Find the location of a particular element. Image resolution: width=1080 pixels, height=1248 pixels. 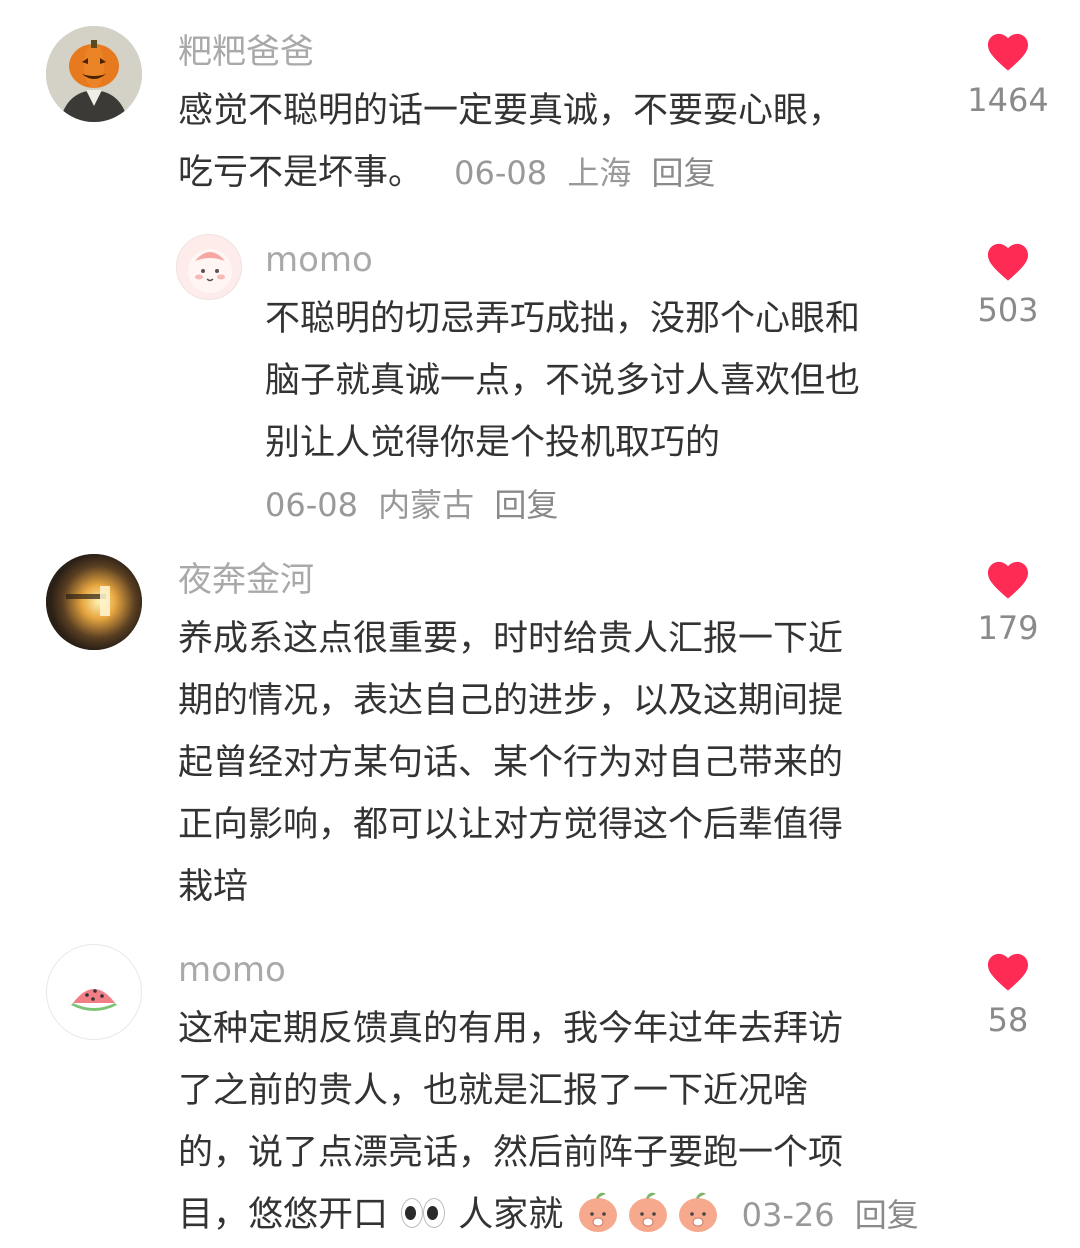

like-count: 503 is located at coordinates (1008, 310).